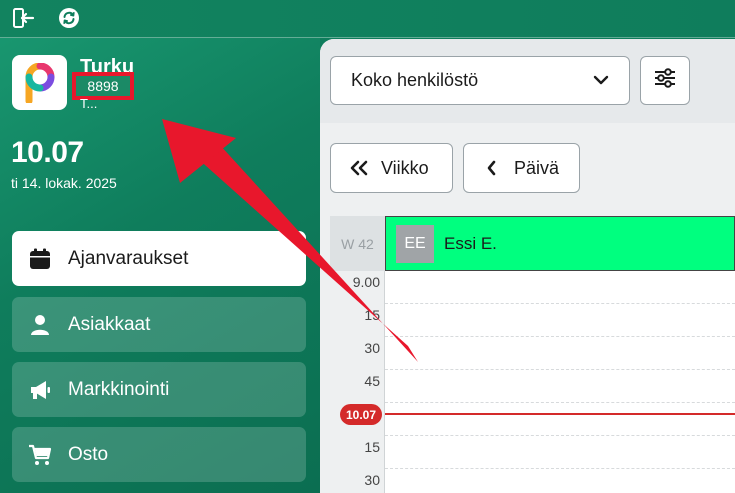 The height and width of the screenshot is (493, 735). I want to click on current-time-line, so click(560, 414).